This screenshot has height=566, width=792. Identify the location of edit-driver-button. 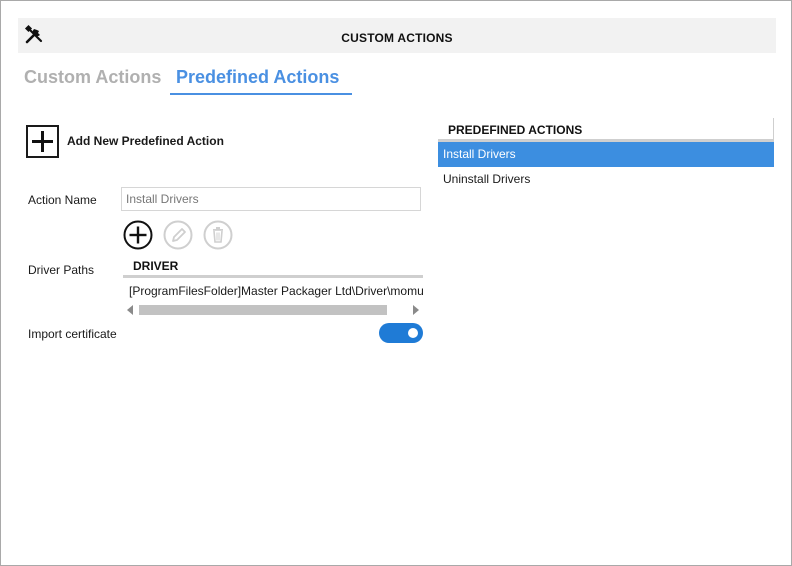
(178, 235).